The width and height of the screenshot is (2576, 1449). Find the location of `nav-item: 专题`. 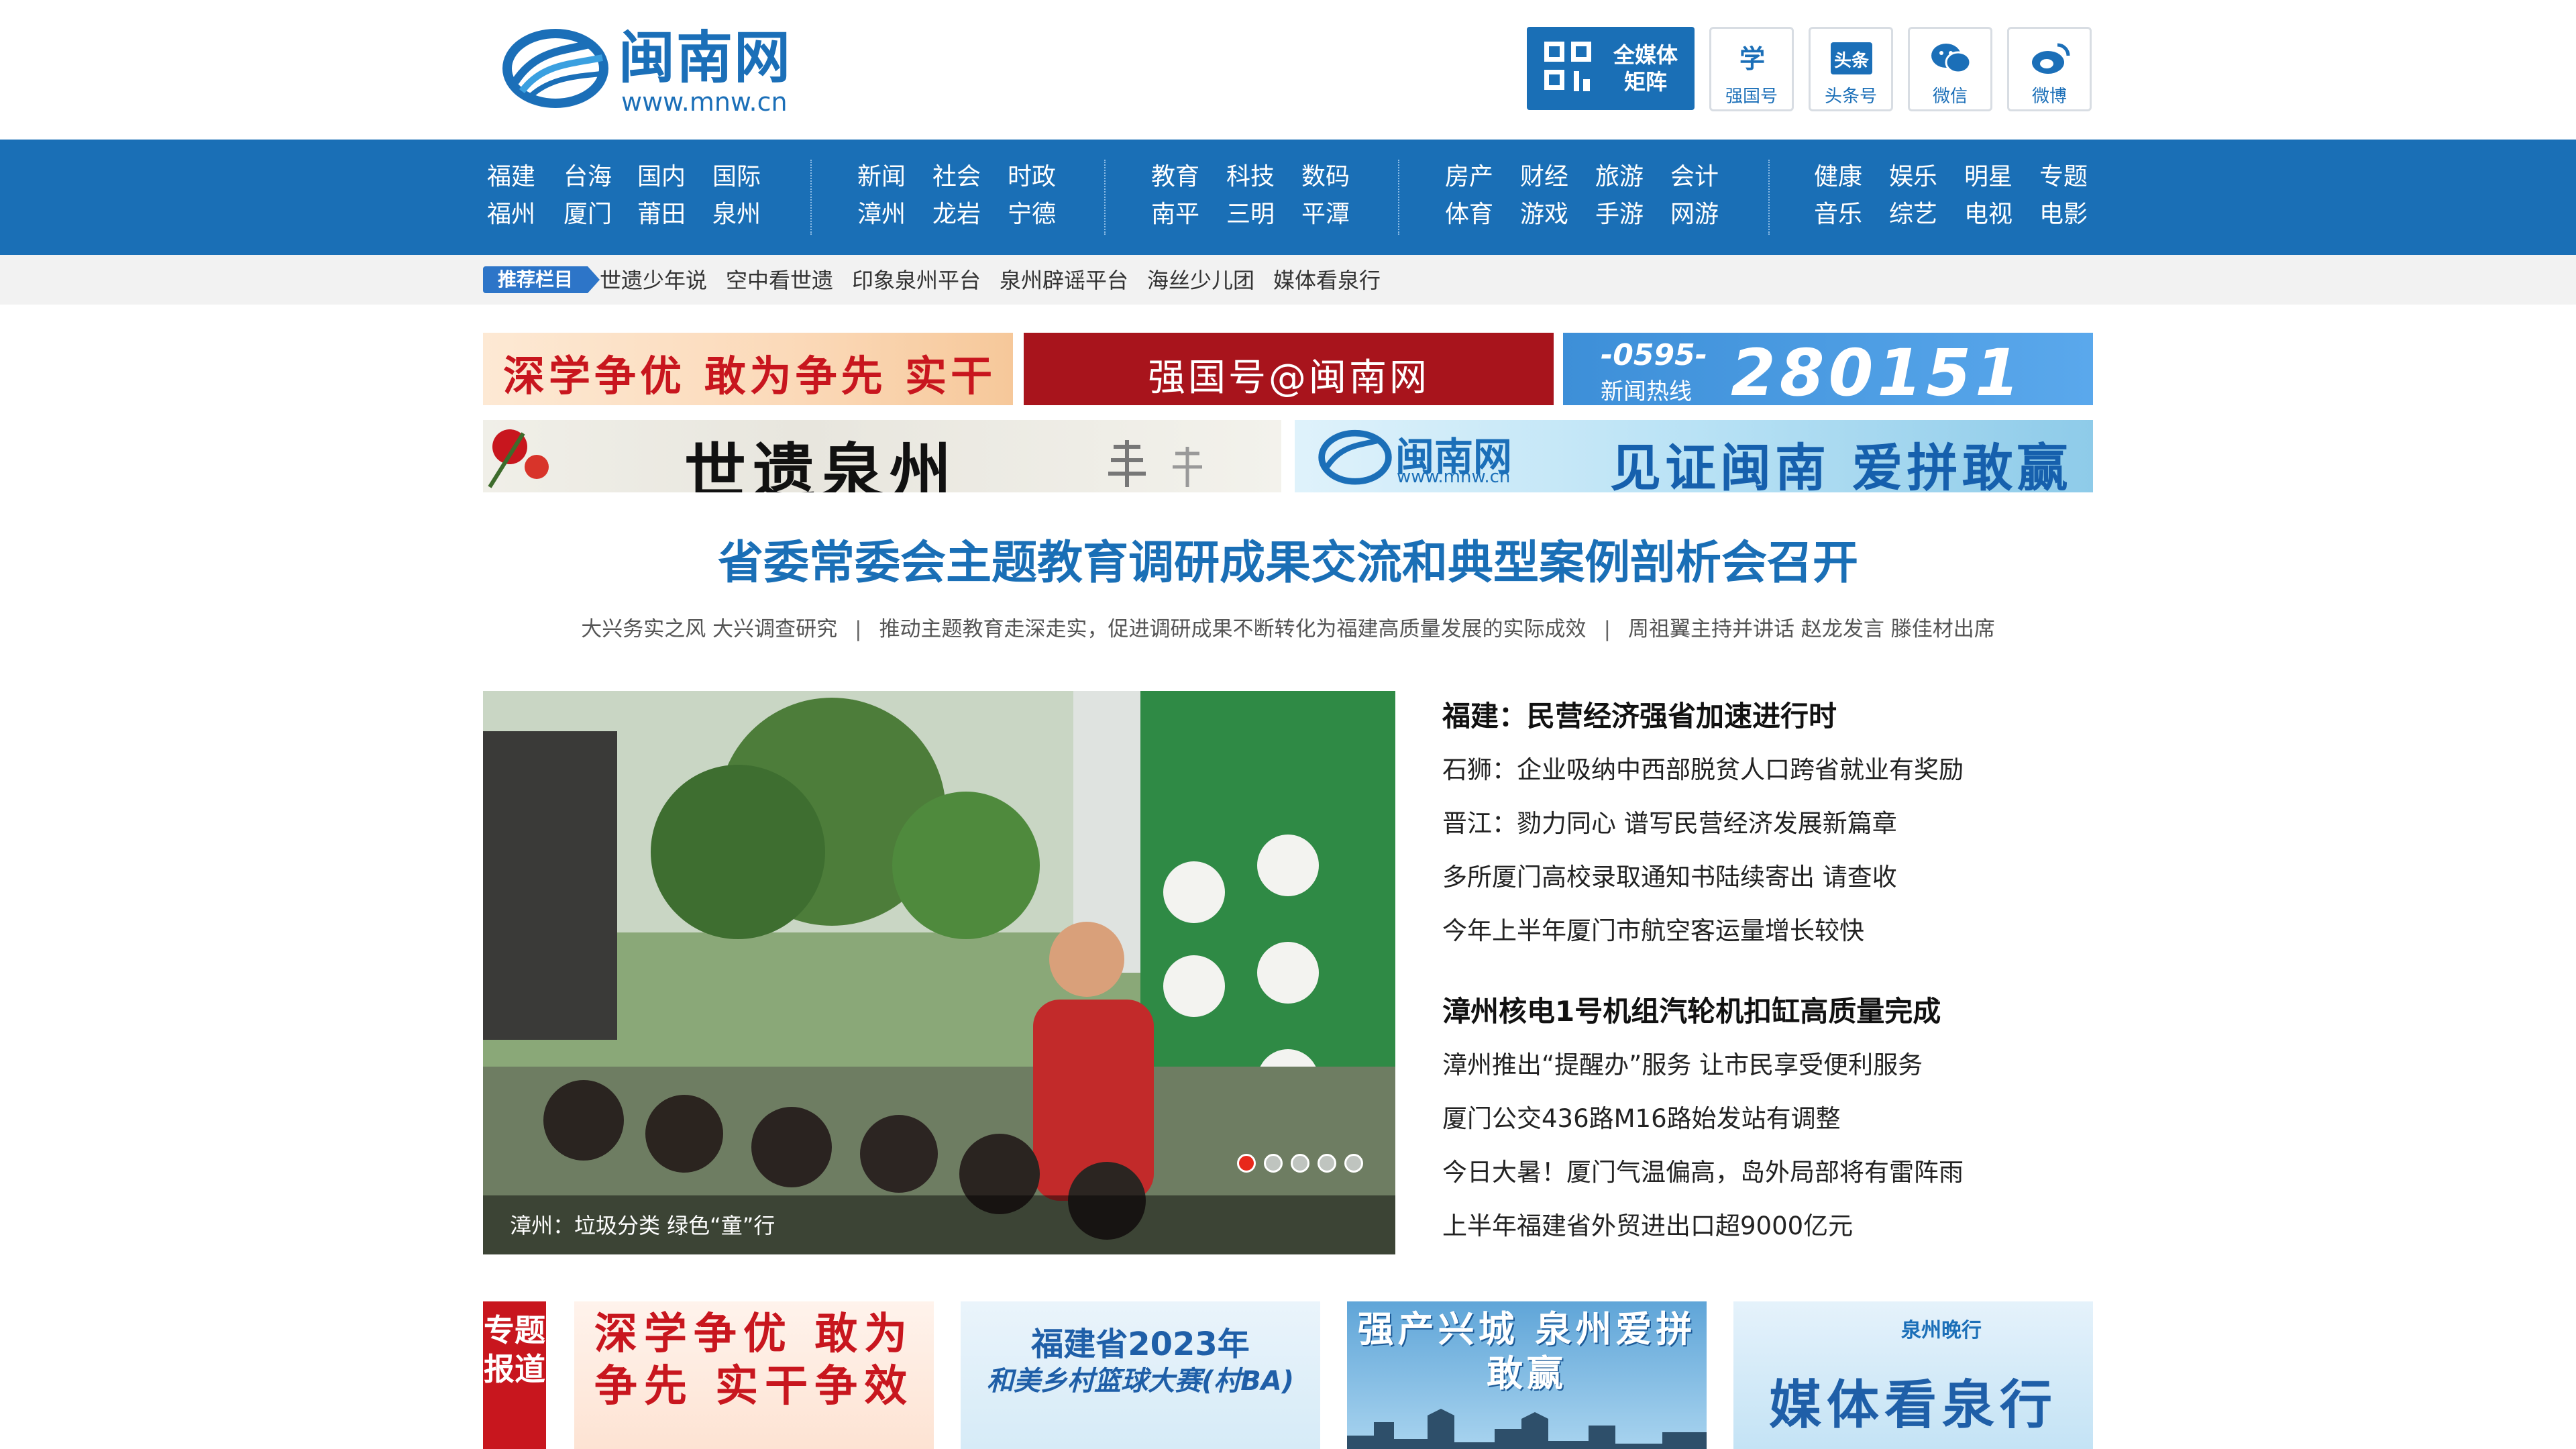

nav-item: 专题 is located at coordinates (2063, 177).